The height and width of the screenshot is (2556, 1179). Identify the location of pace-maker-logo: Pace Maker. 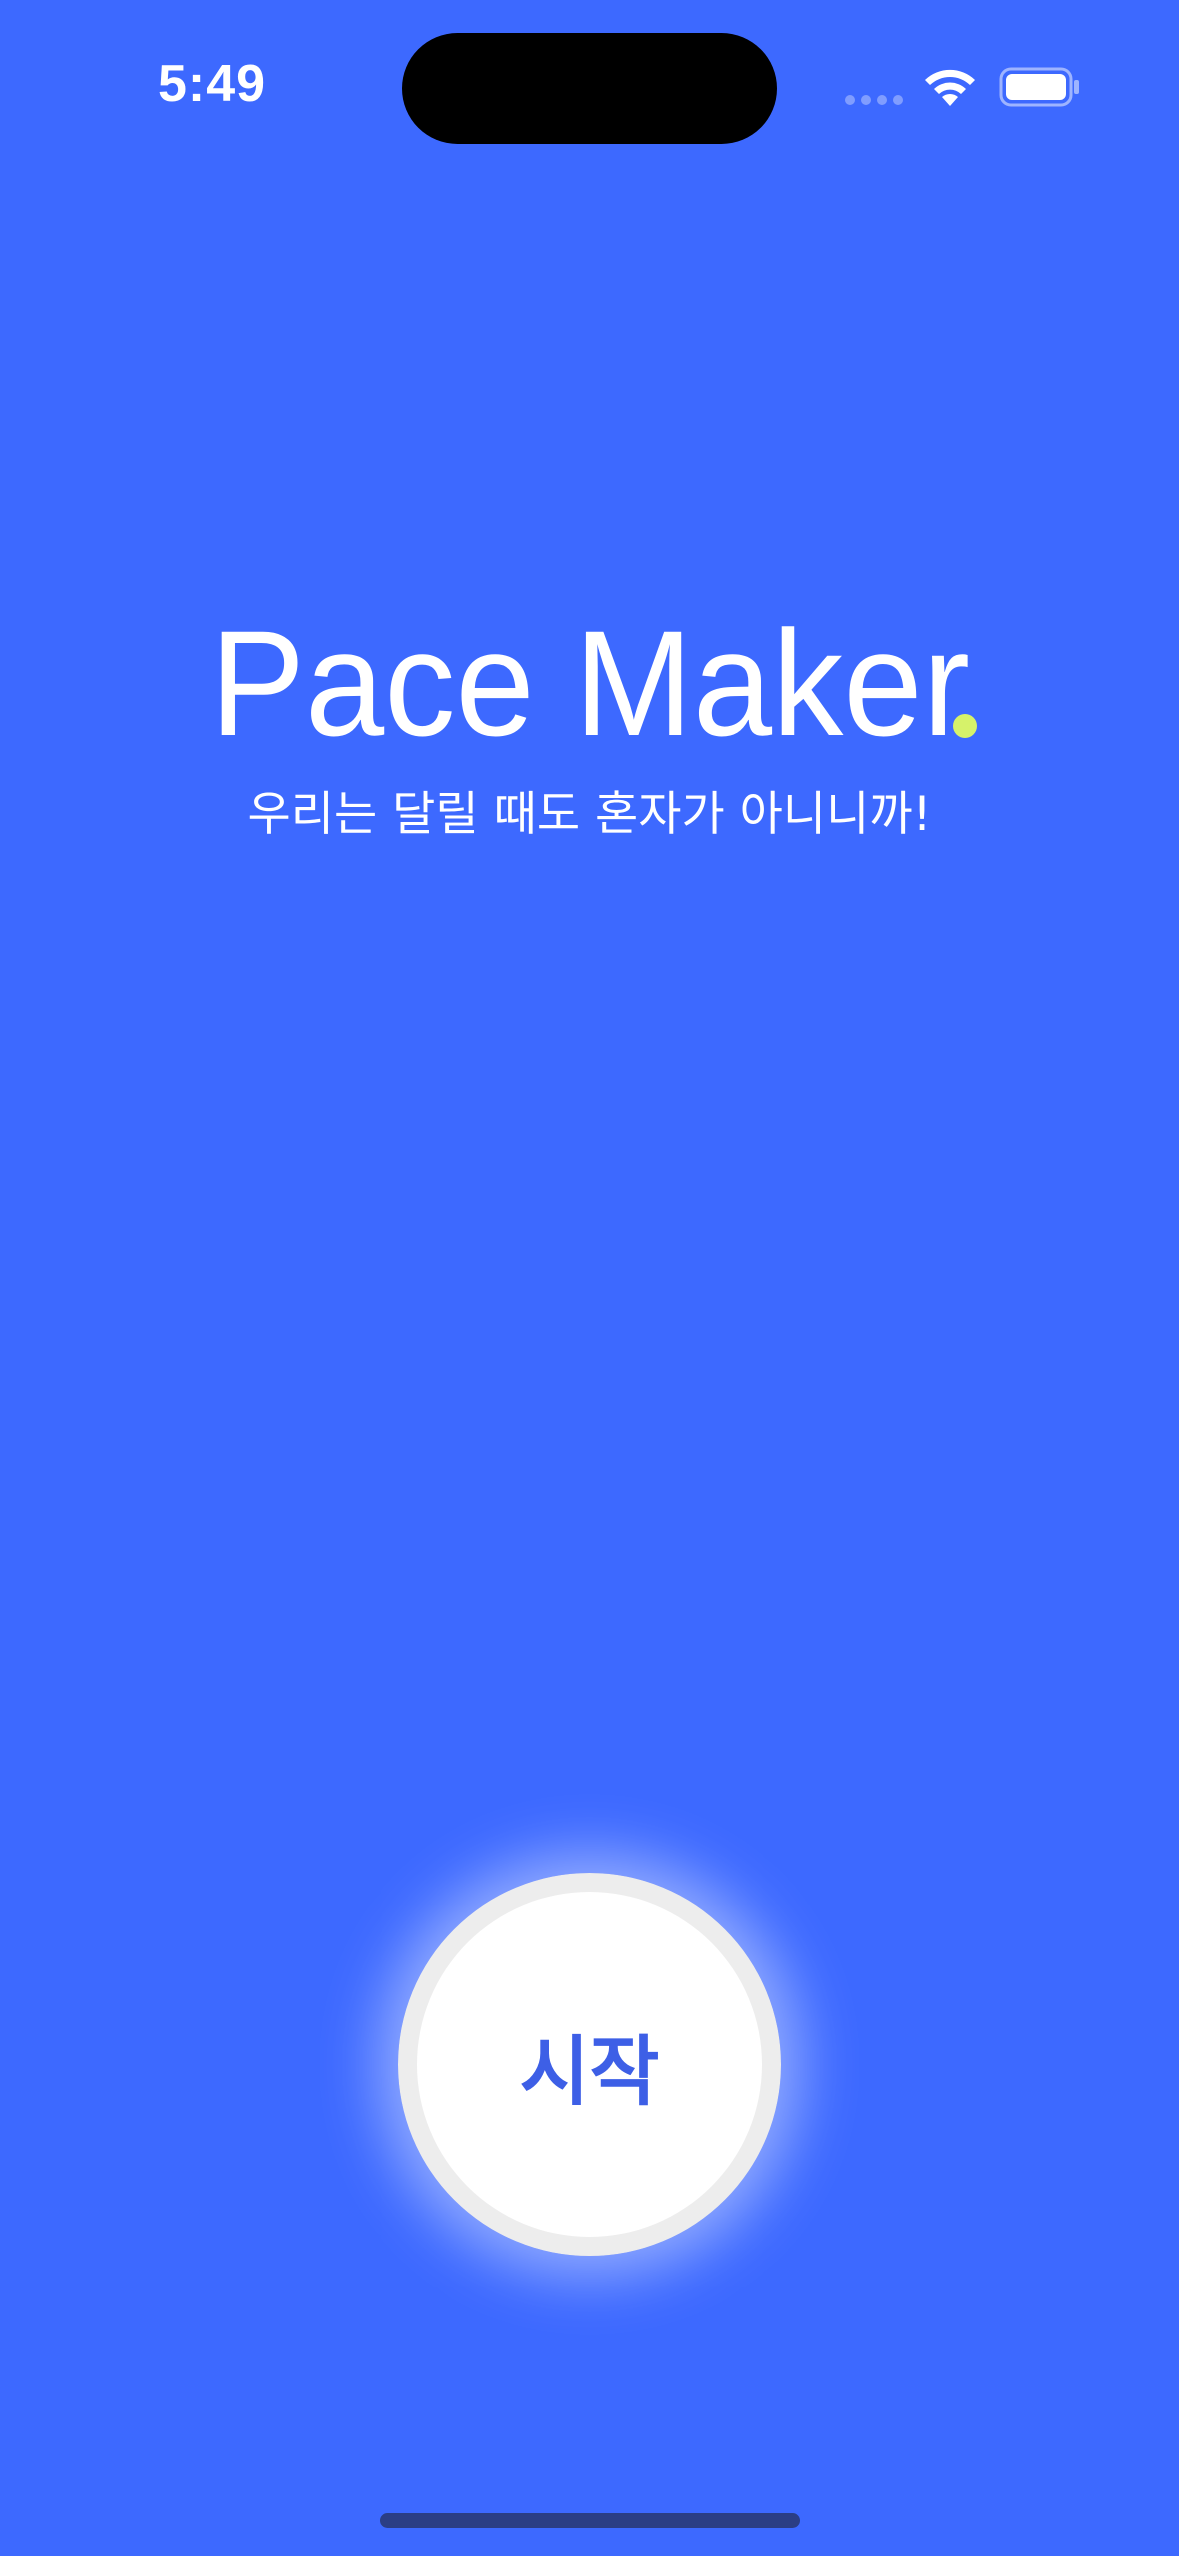
(589, 675).